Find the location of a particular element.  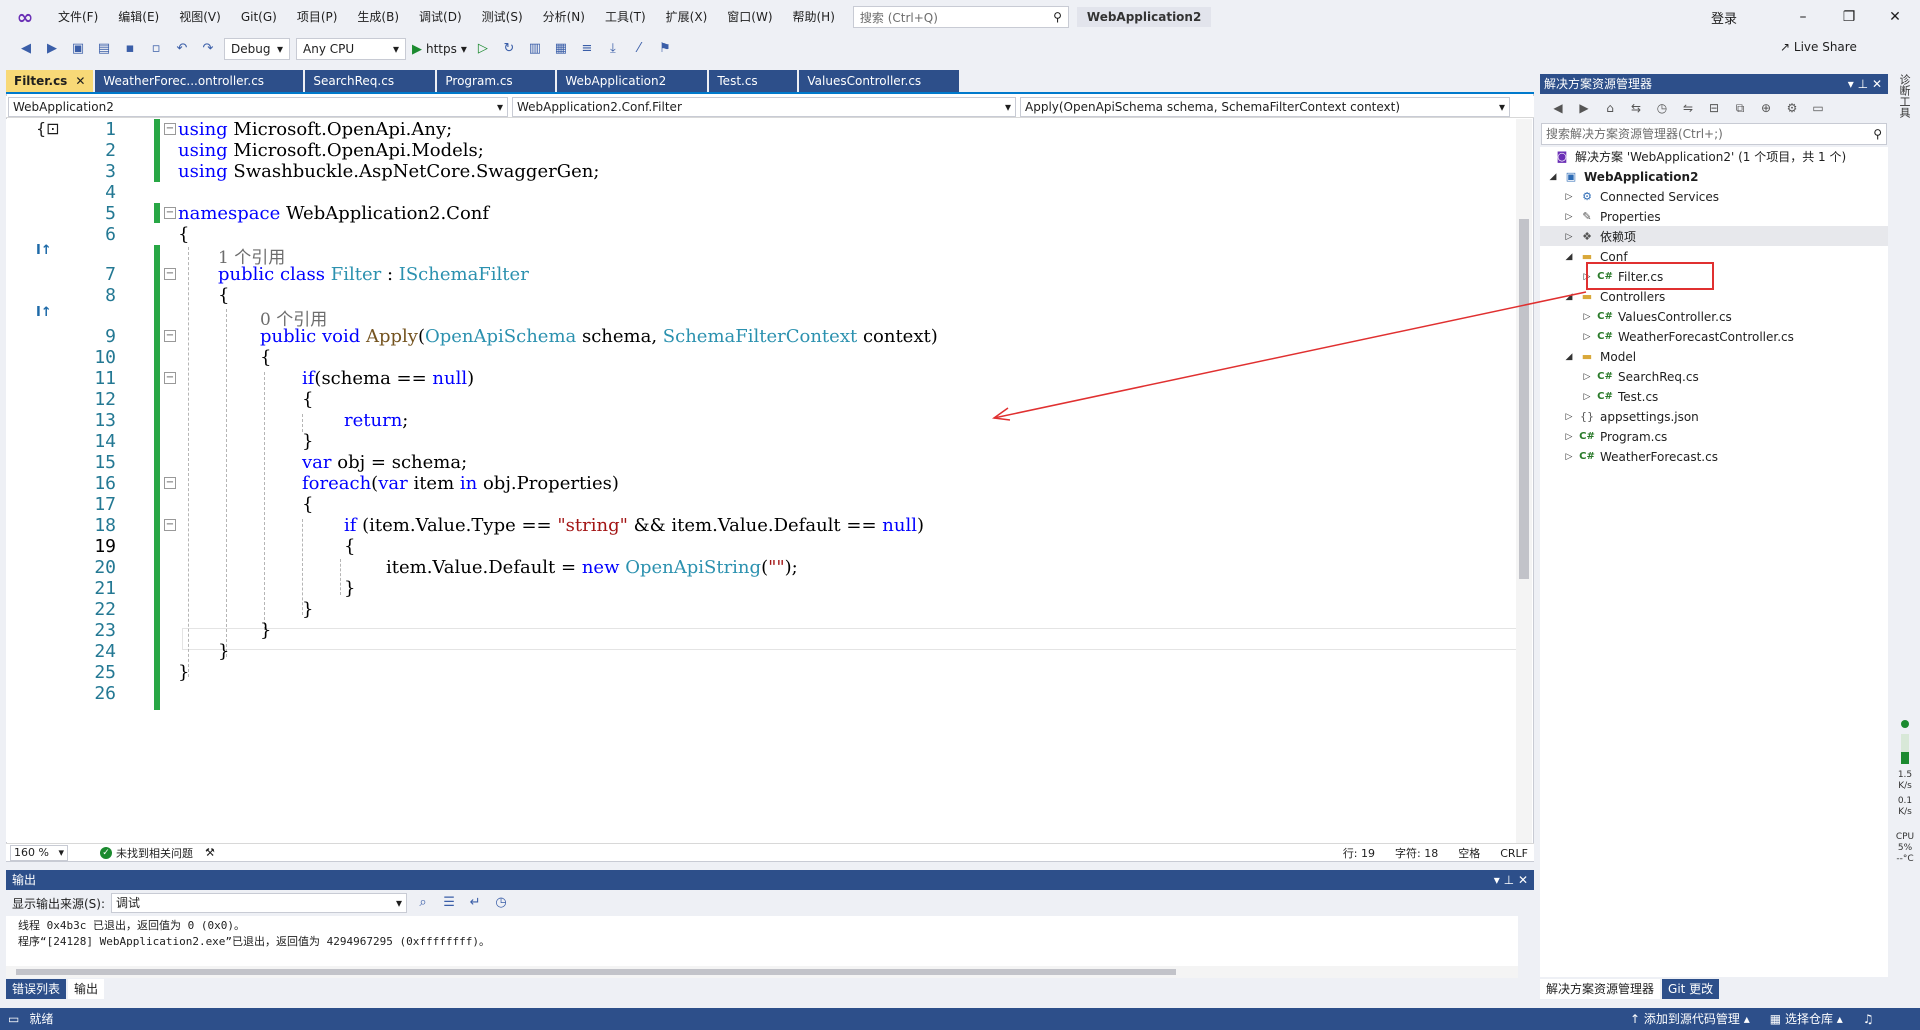

menu-test: 测试(S) is located at coordinates (502, 17).